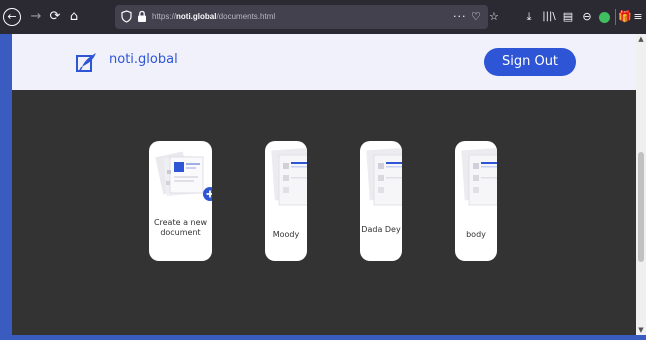 The height and width of the screenshot is (340, 646). Describe the element at coordinates (638, 17) in the screenshot. I see `menu-icon: ≡` at that location.